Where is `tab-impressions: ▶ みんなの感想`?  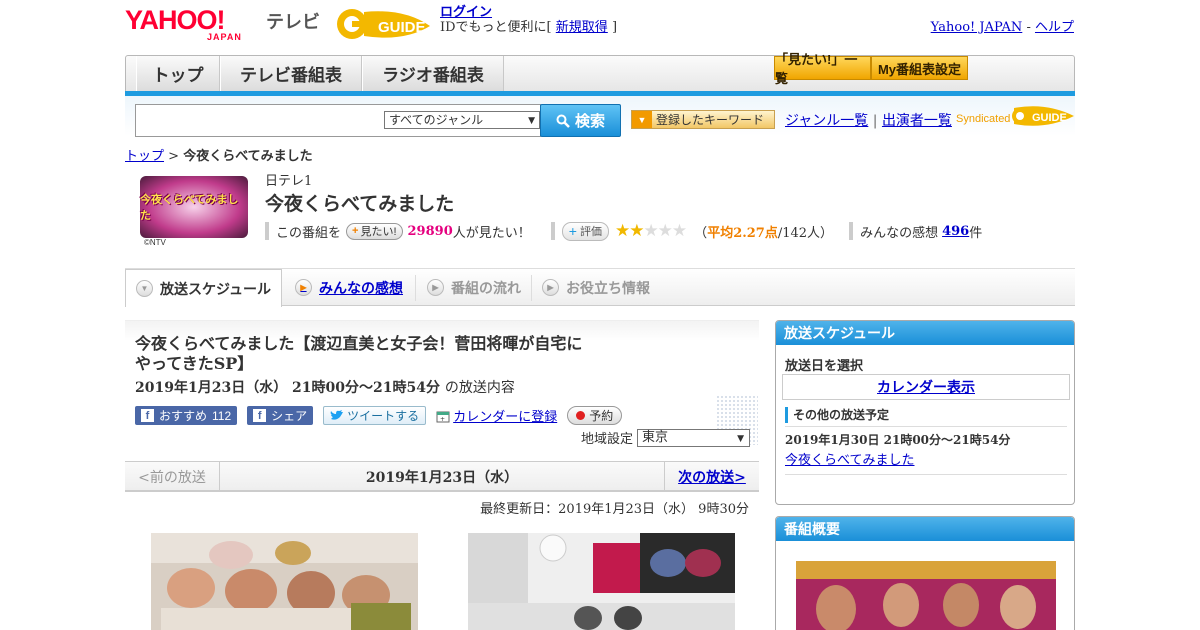
tab-impressions: ▶ みんなの感想 is located at coordinates (349, 287).